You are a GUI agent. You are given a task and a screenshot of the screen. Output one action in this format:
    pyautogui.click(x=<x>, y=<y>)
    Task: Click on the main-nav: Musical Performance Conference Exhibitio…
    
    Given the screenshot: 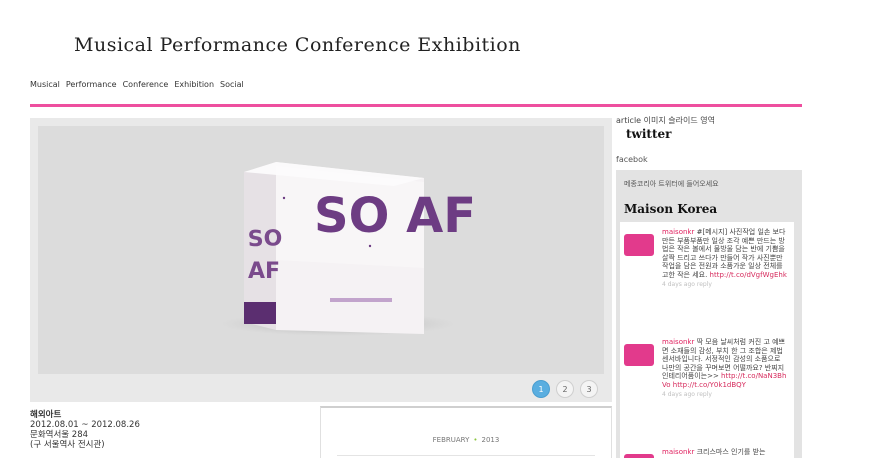 What is the action you would take?
    pyautogui.click(x=137, y=84)
    